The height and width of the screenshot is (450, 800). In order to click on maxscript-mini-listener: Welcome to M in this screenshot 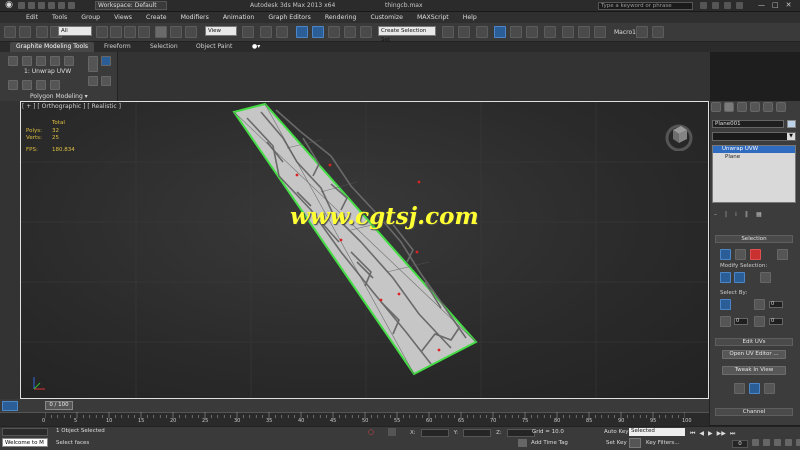, I will do `click(25, 442)`.